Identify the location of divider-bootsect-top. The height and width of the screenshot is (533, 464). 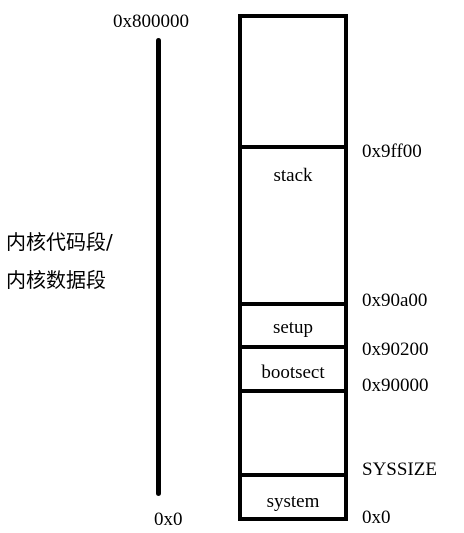
(293, 347).